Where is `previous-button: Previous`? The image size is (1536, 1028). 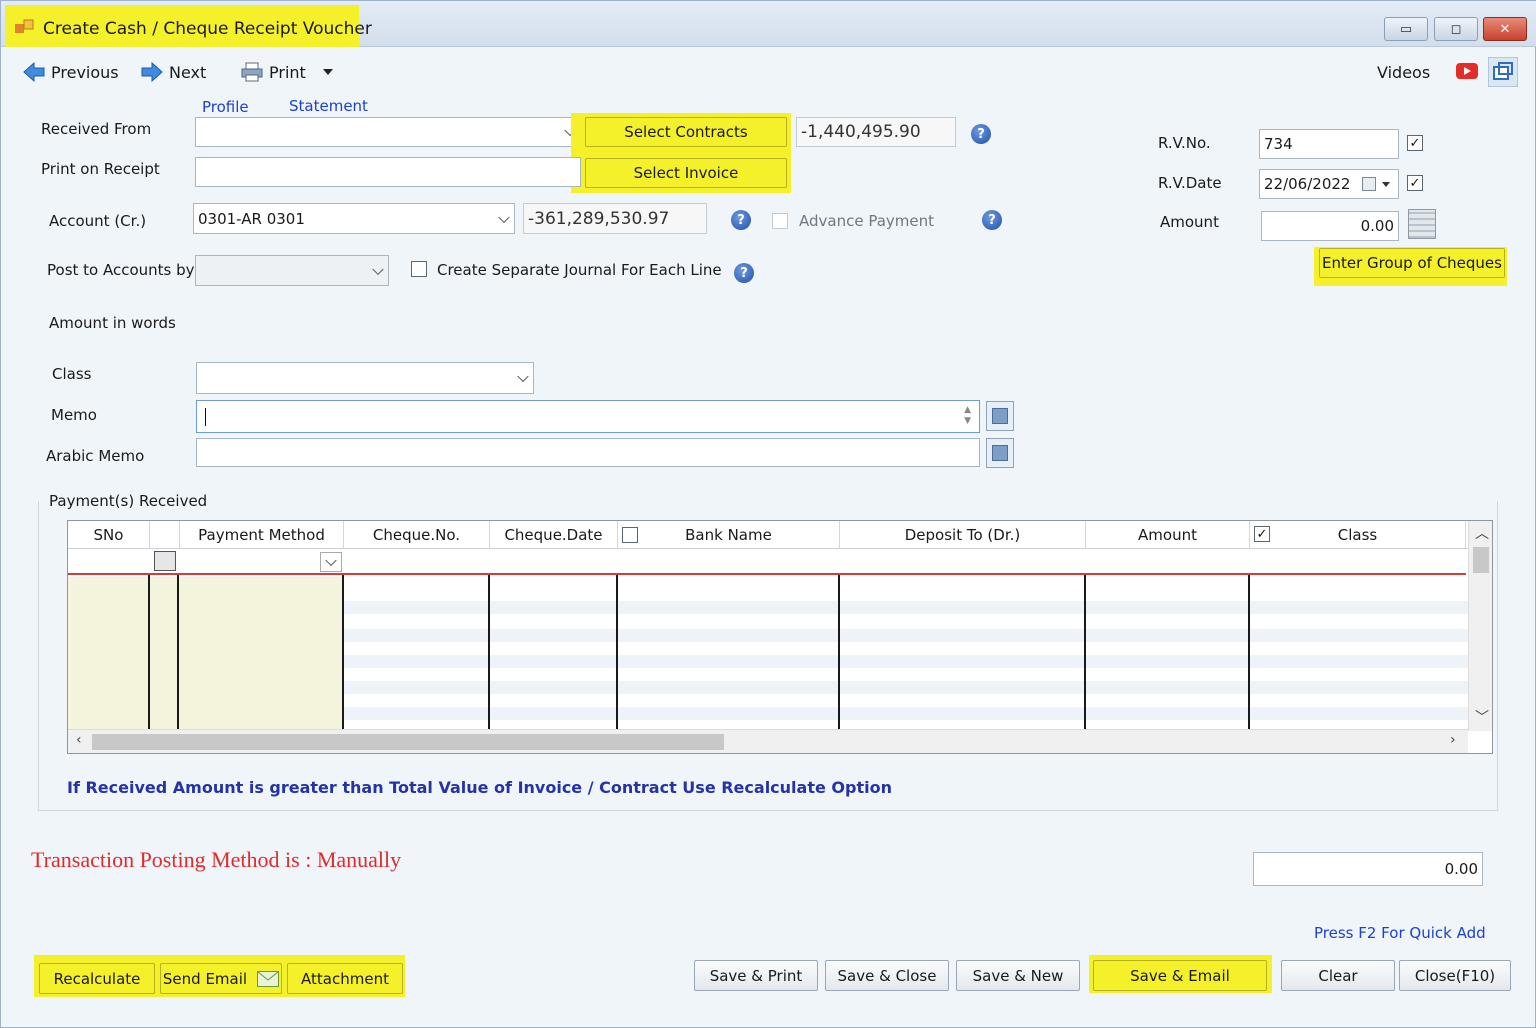
previous-button: Previous is located at coordinates (71, 72).